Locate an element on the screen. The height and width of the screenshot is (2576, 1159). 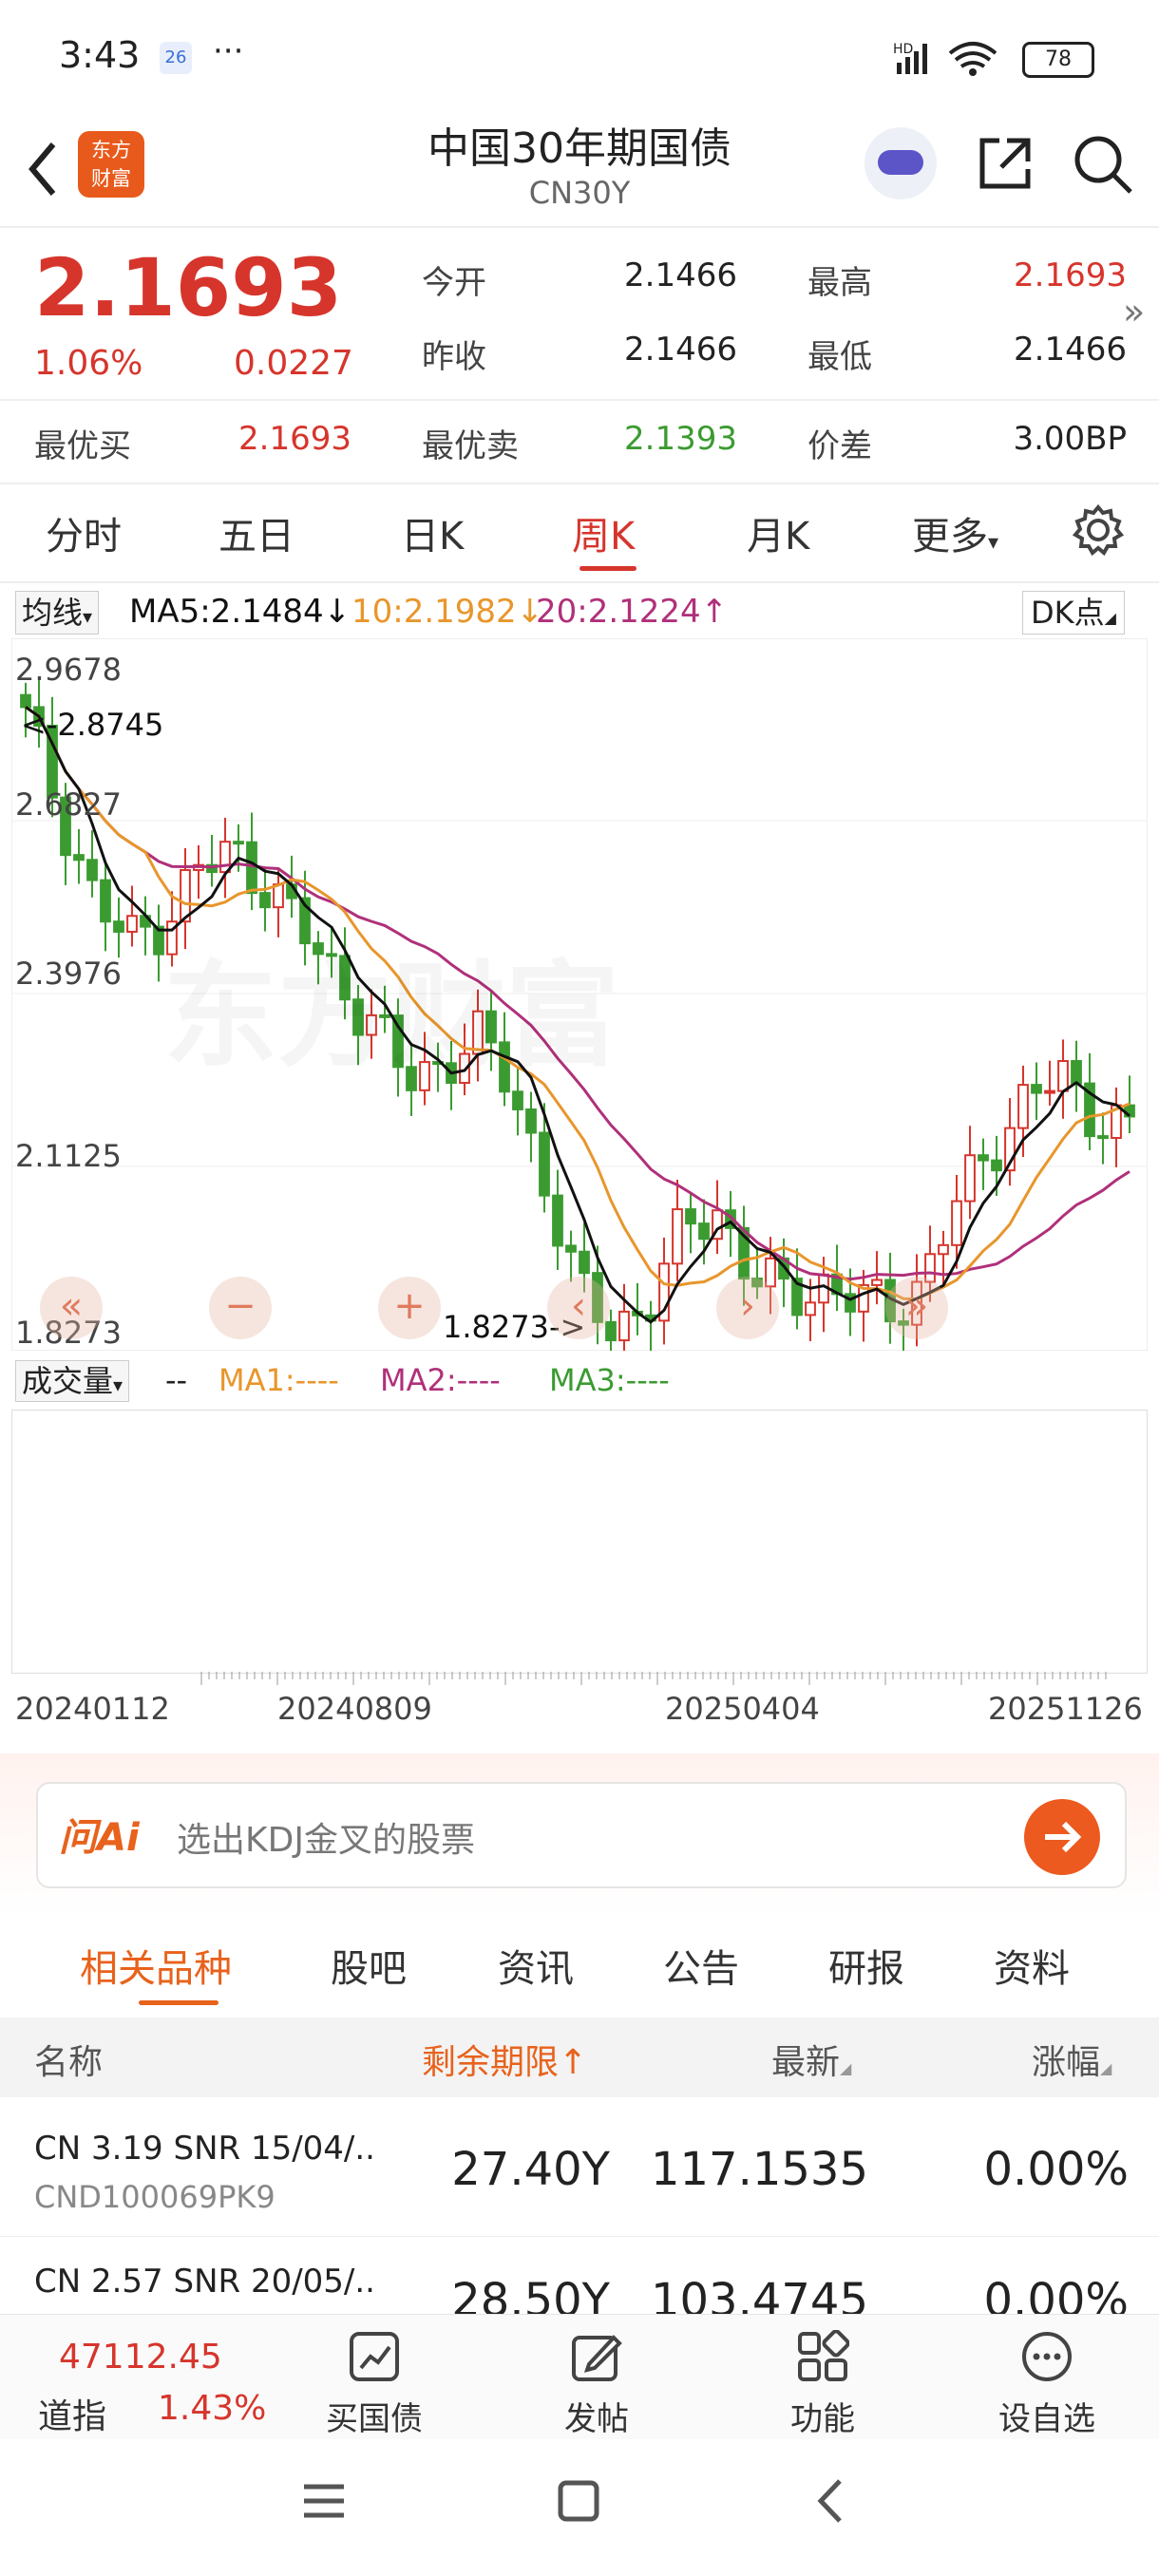
best-bid-label: 最优买 is located at coordinates (82, 446).